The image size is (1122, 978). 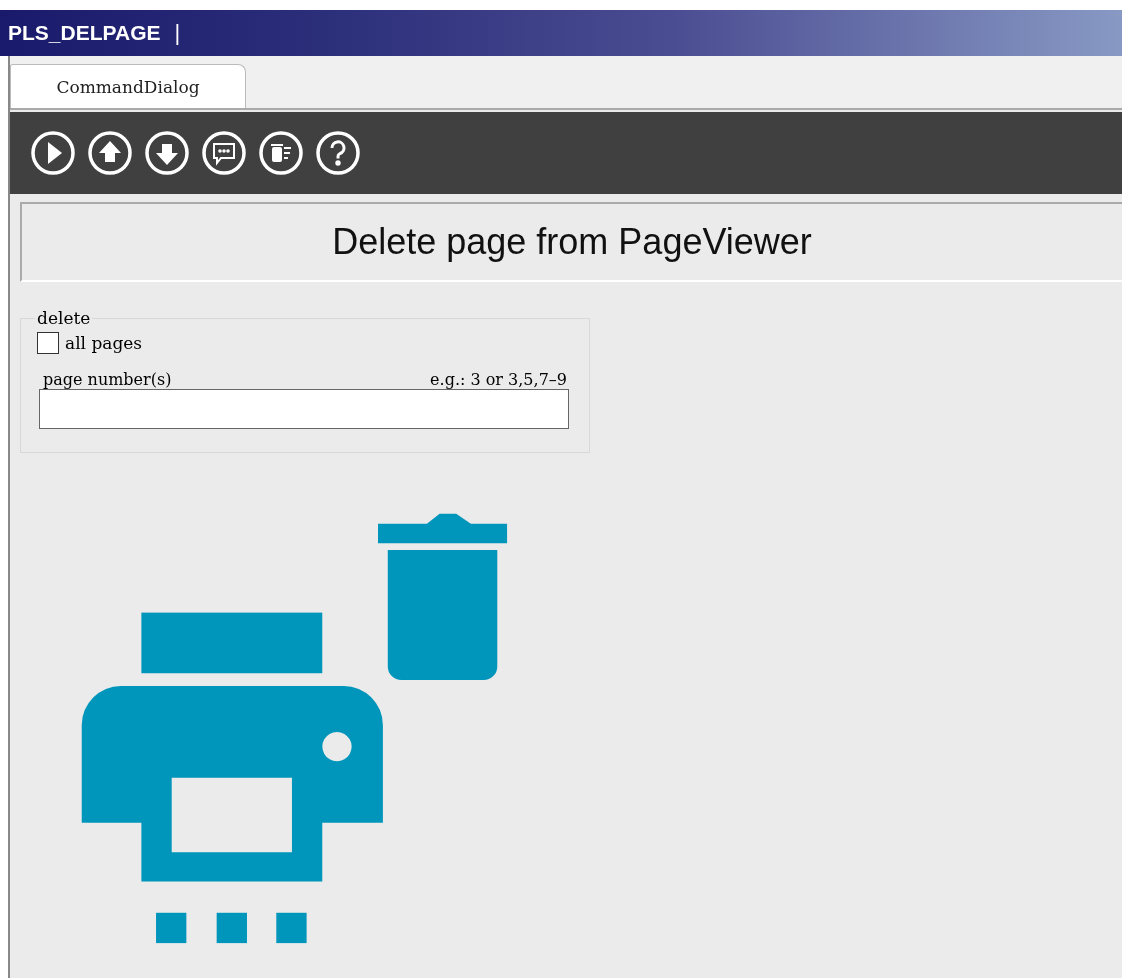 I want to click on field-hint: e.g.: 3 or 3,5,7–9, so click(x=498, y=379).